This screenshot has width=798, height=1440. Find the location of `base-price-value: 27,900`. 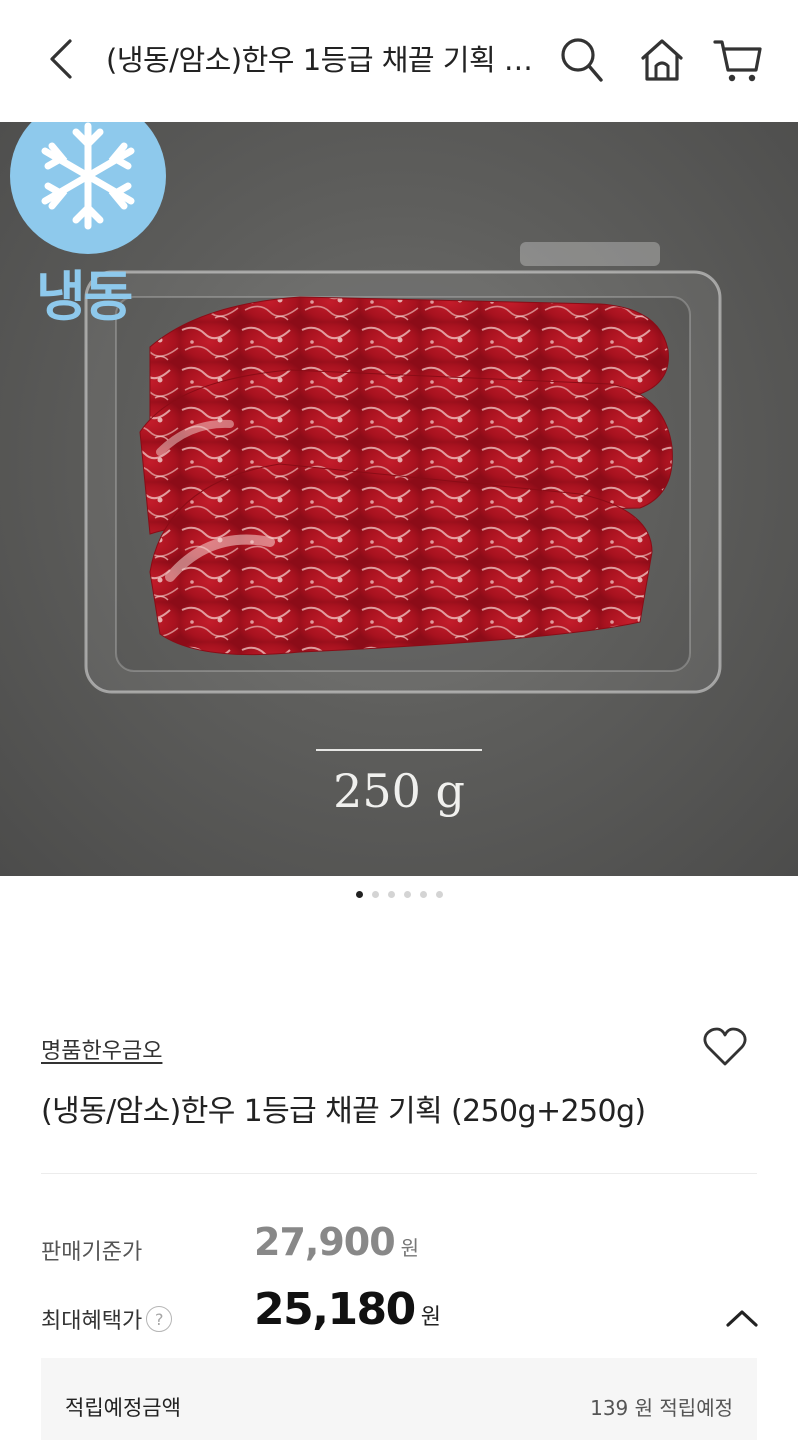

base-price-value: 27,900 is located at coordinates (325, 1242).